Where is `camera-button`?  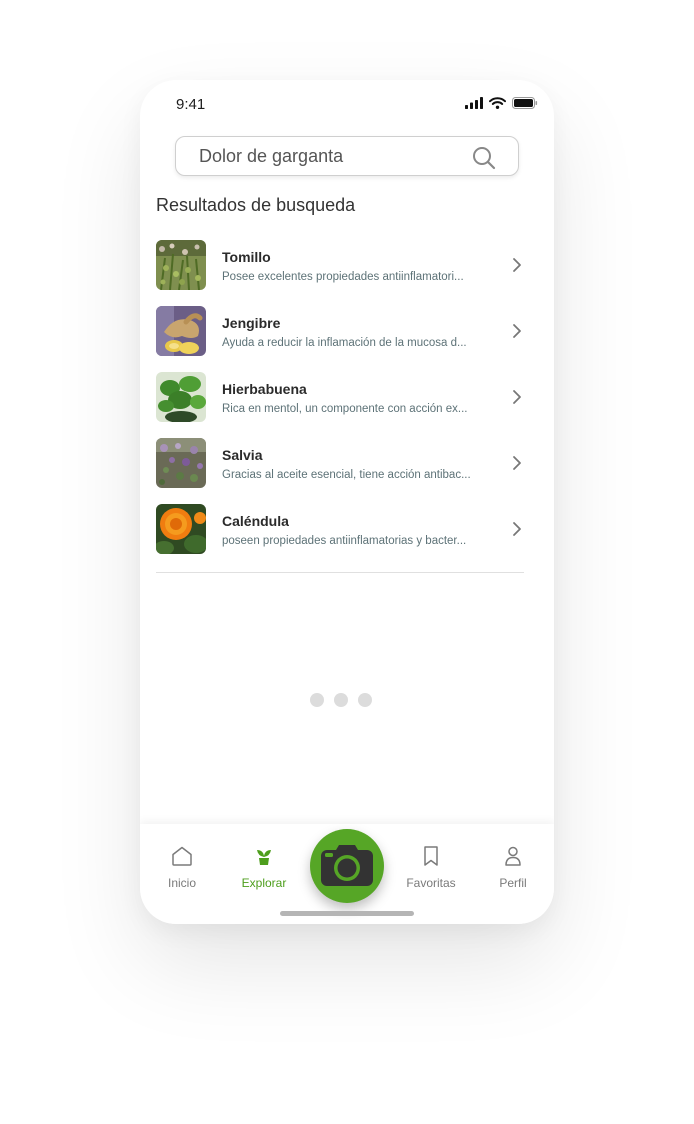
camera-button is located at coordinates (347, 866).